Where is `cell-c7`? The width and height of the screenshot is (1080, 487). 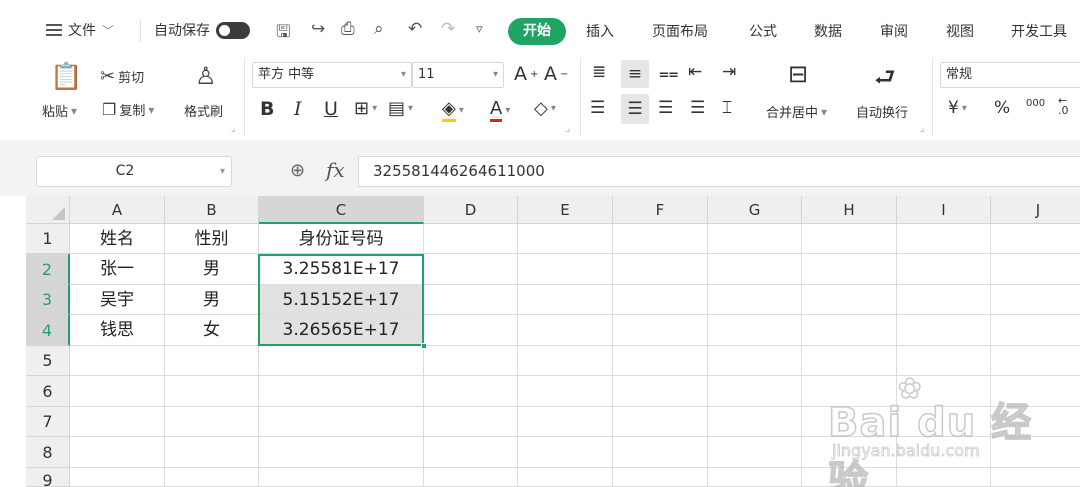 cell-c7 is located at coordinates (341, 422).